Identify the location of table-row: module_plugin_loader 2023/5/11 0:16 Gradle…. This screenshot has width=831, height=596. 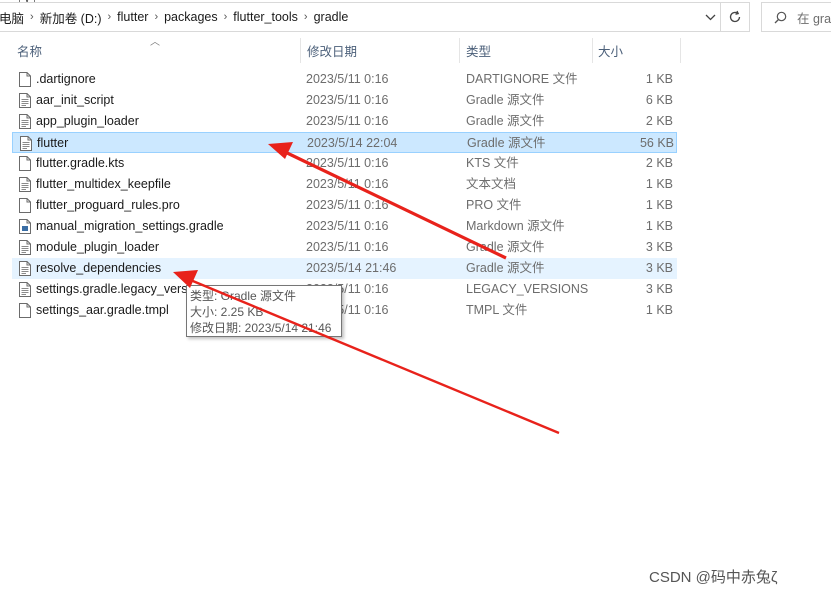
(344, 247).